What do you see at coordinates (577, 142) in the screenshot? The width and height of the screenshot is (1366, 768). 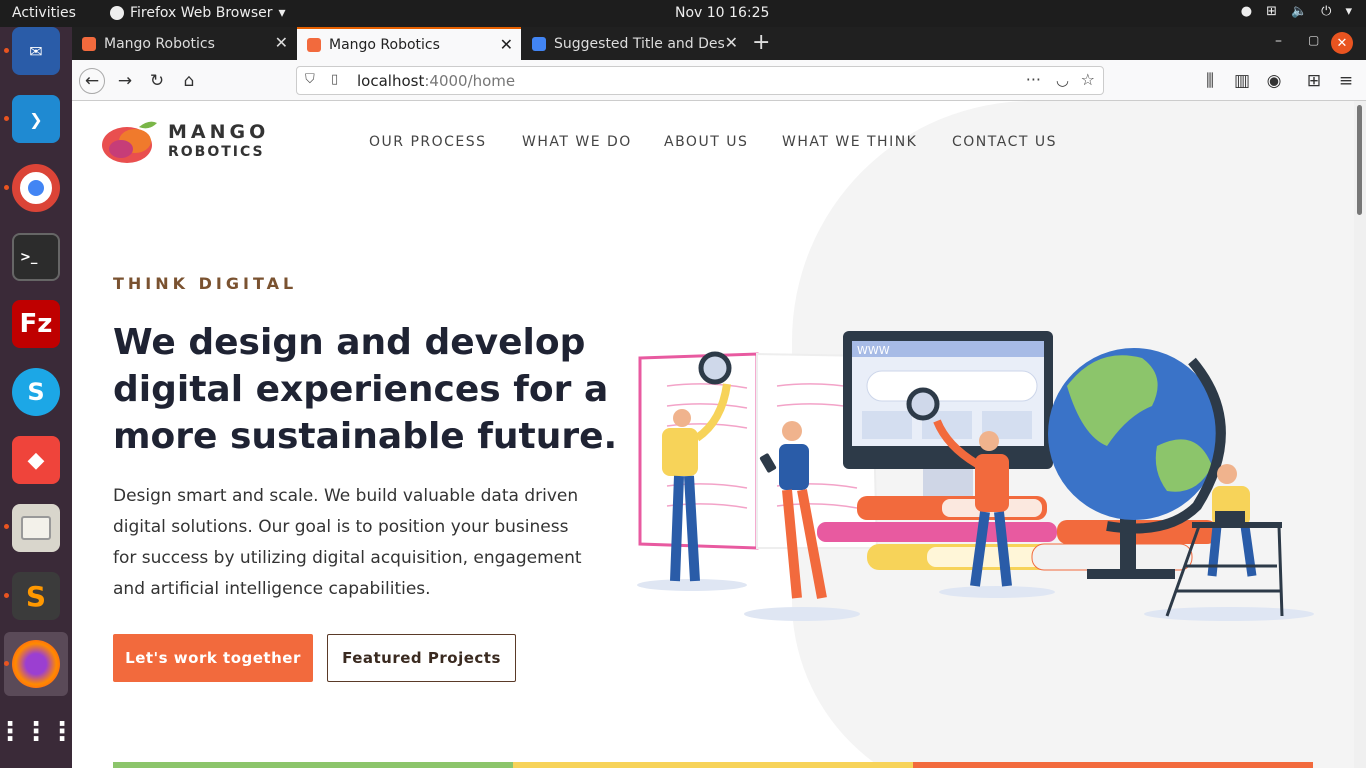 I see `nav-what-we-do: WHAT WE DO` at bounding box center [577, 142].